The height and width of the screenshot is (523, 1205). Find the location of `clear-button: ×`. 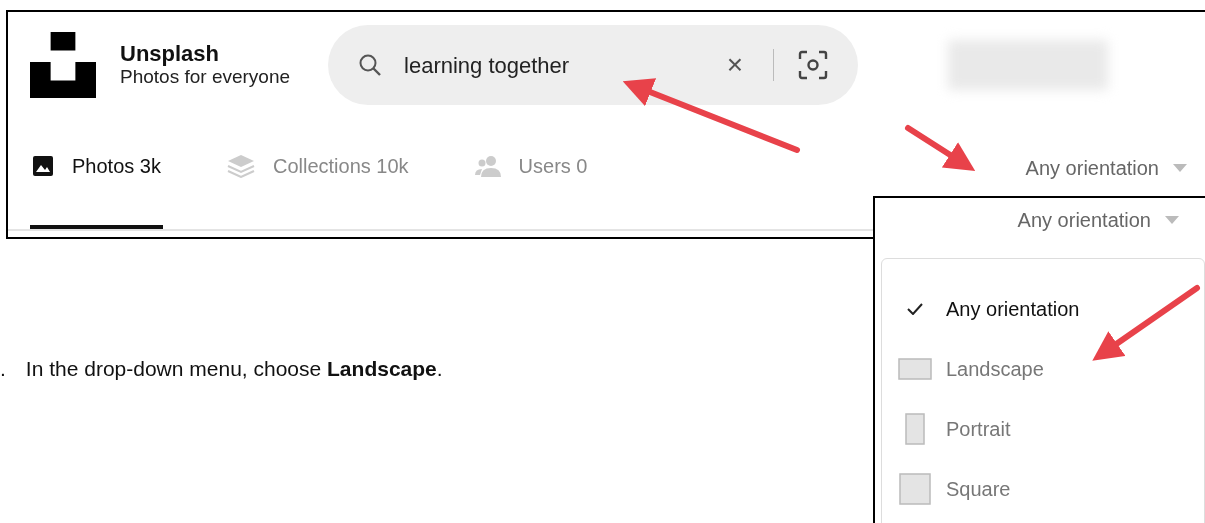

clear-button: × is located at coordinates (735, 65).